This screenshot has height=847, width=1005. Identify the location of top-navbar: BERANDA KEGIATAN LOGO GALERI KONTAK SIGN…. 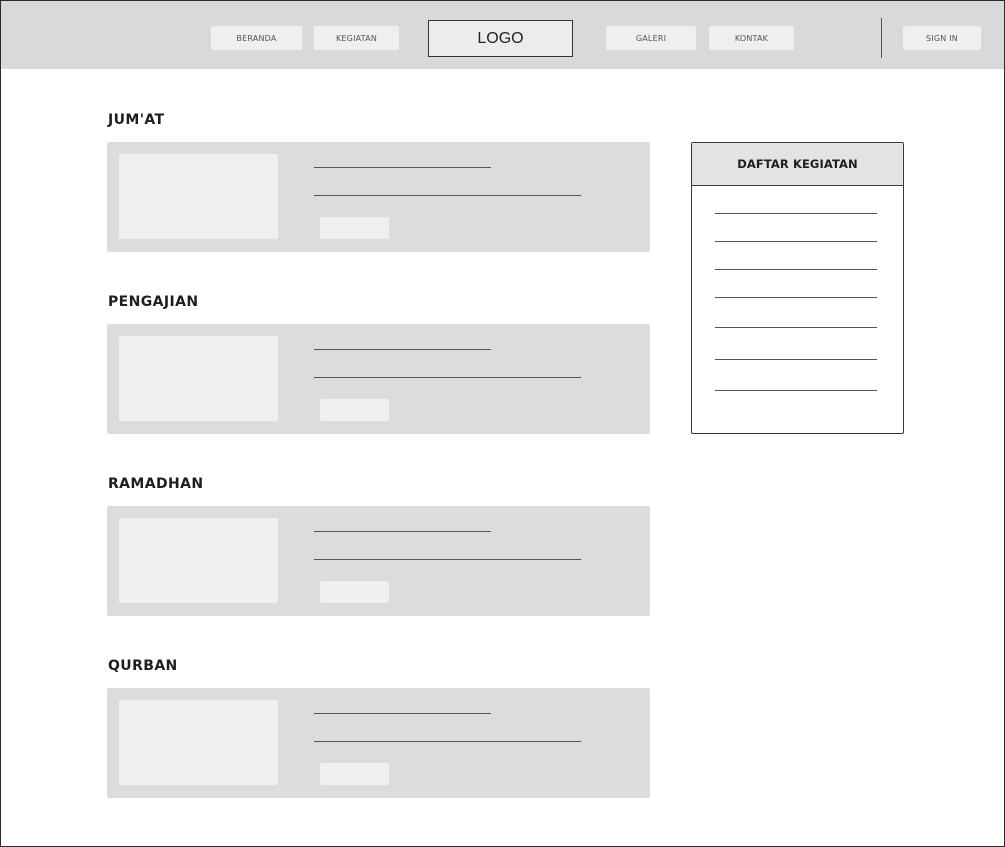
(502, 35).